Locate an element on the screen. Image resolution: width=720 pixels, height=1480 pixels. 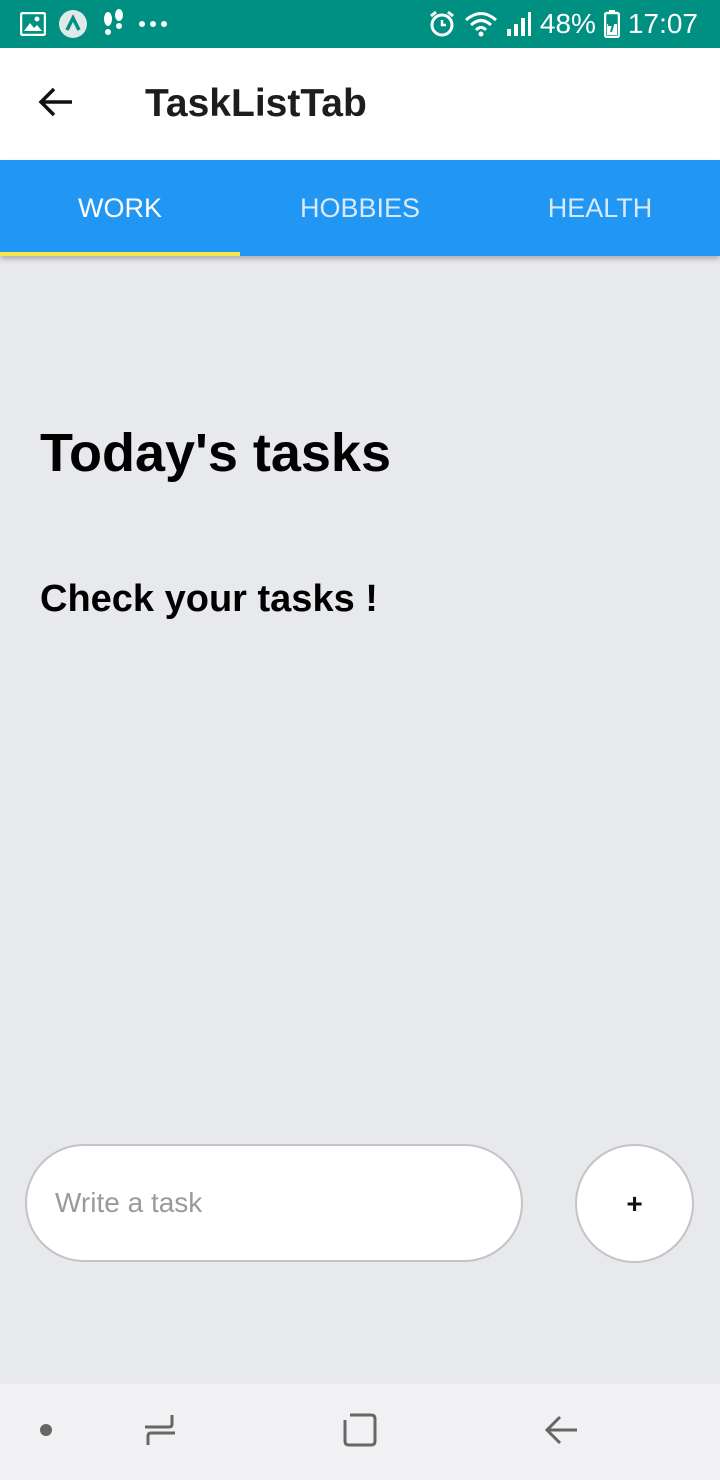
tab-hobbies: HOBBIES is located at coordinates (360, 208).